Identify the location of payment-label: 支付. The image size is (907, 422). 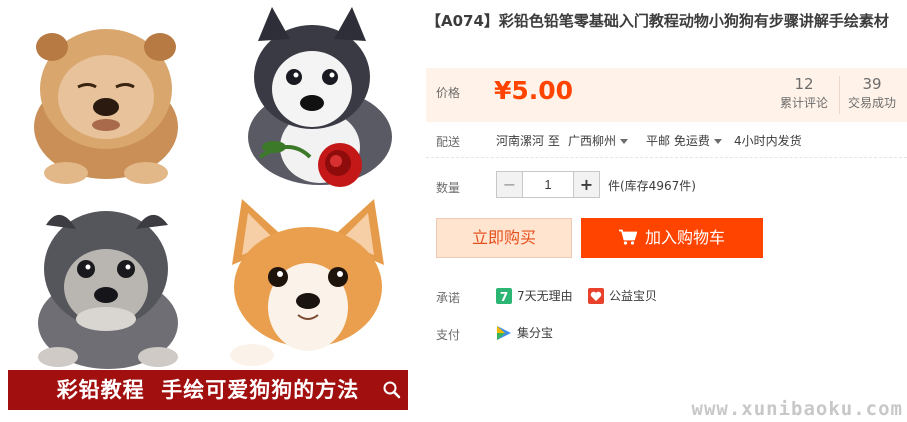
(448, 335).